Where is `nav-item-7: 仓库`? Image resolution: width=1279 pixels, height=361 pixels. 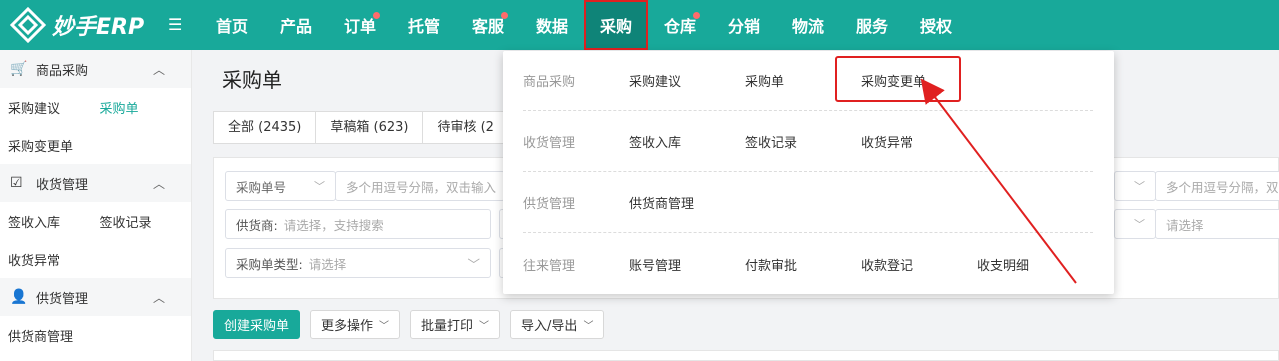 nav-item-7: 仓库 is located at coordinates (680, 25).